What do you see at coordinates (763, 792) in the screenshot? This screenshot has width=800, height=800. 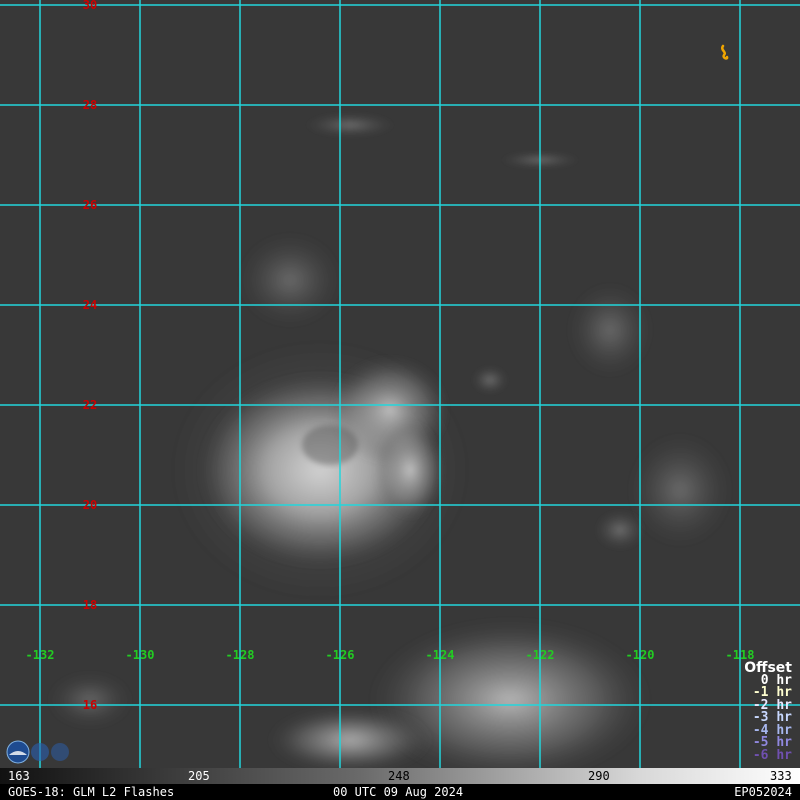 I see `footer-storm-id: EP052024` at bounding box center [763, 792].